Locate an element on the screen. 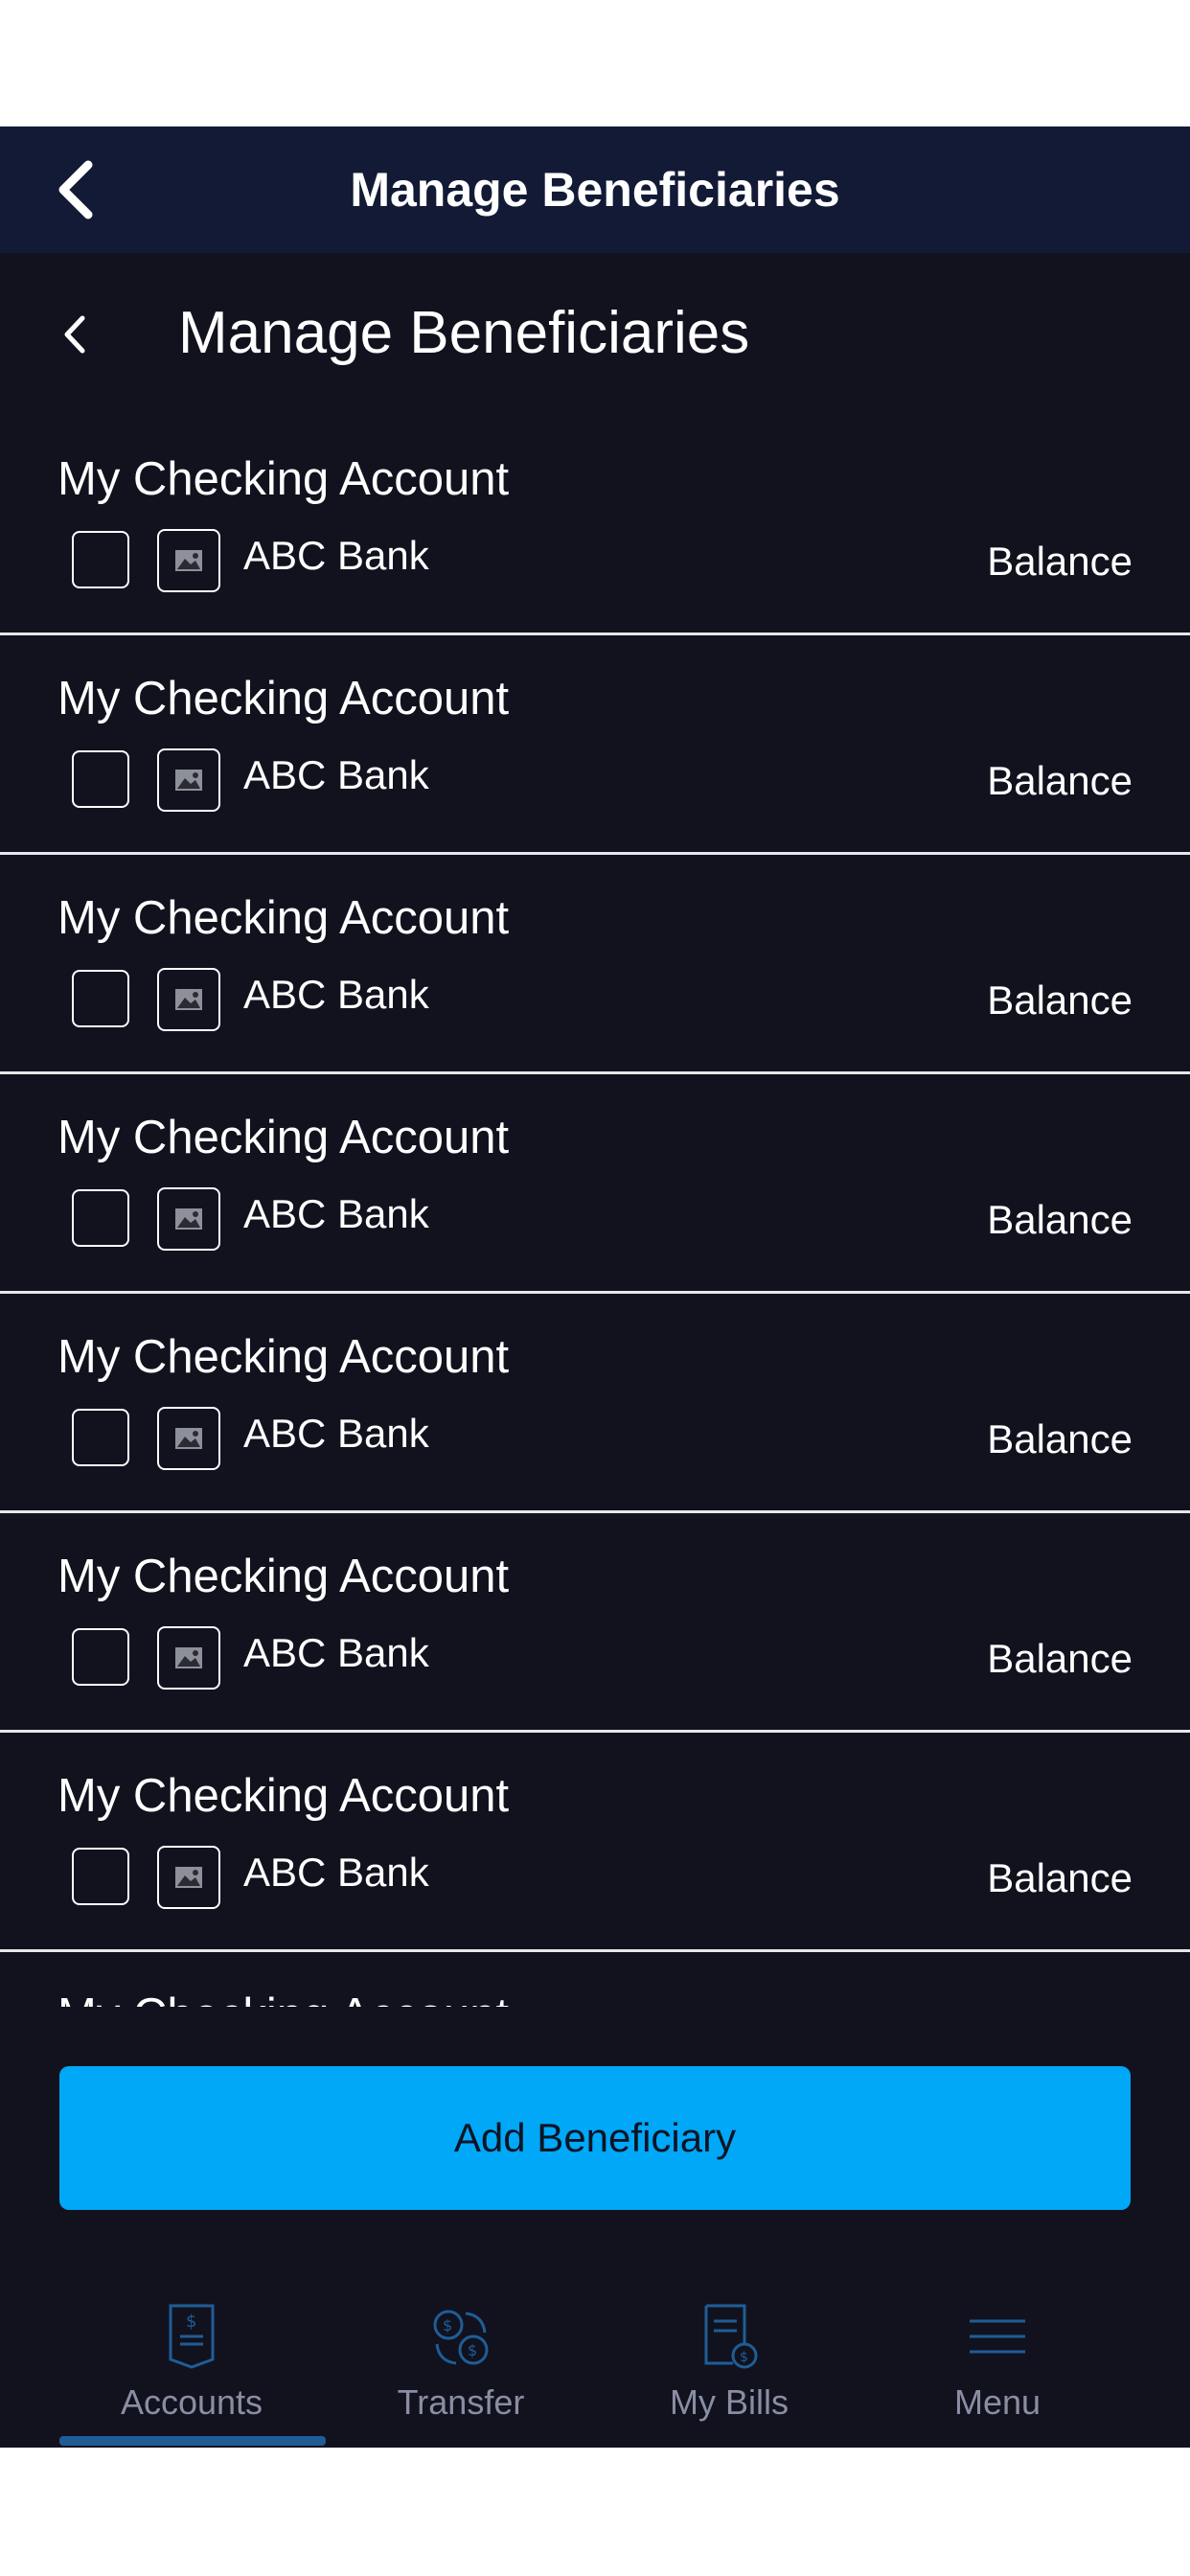 The height and width of the screenshot is (2576, 1190). page-header: Manage Beneficiaries is located at coordinates (595, 334).